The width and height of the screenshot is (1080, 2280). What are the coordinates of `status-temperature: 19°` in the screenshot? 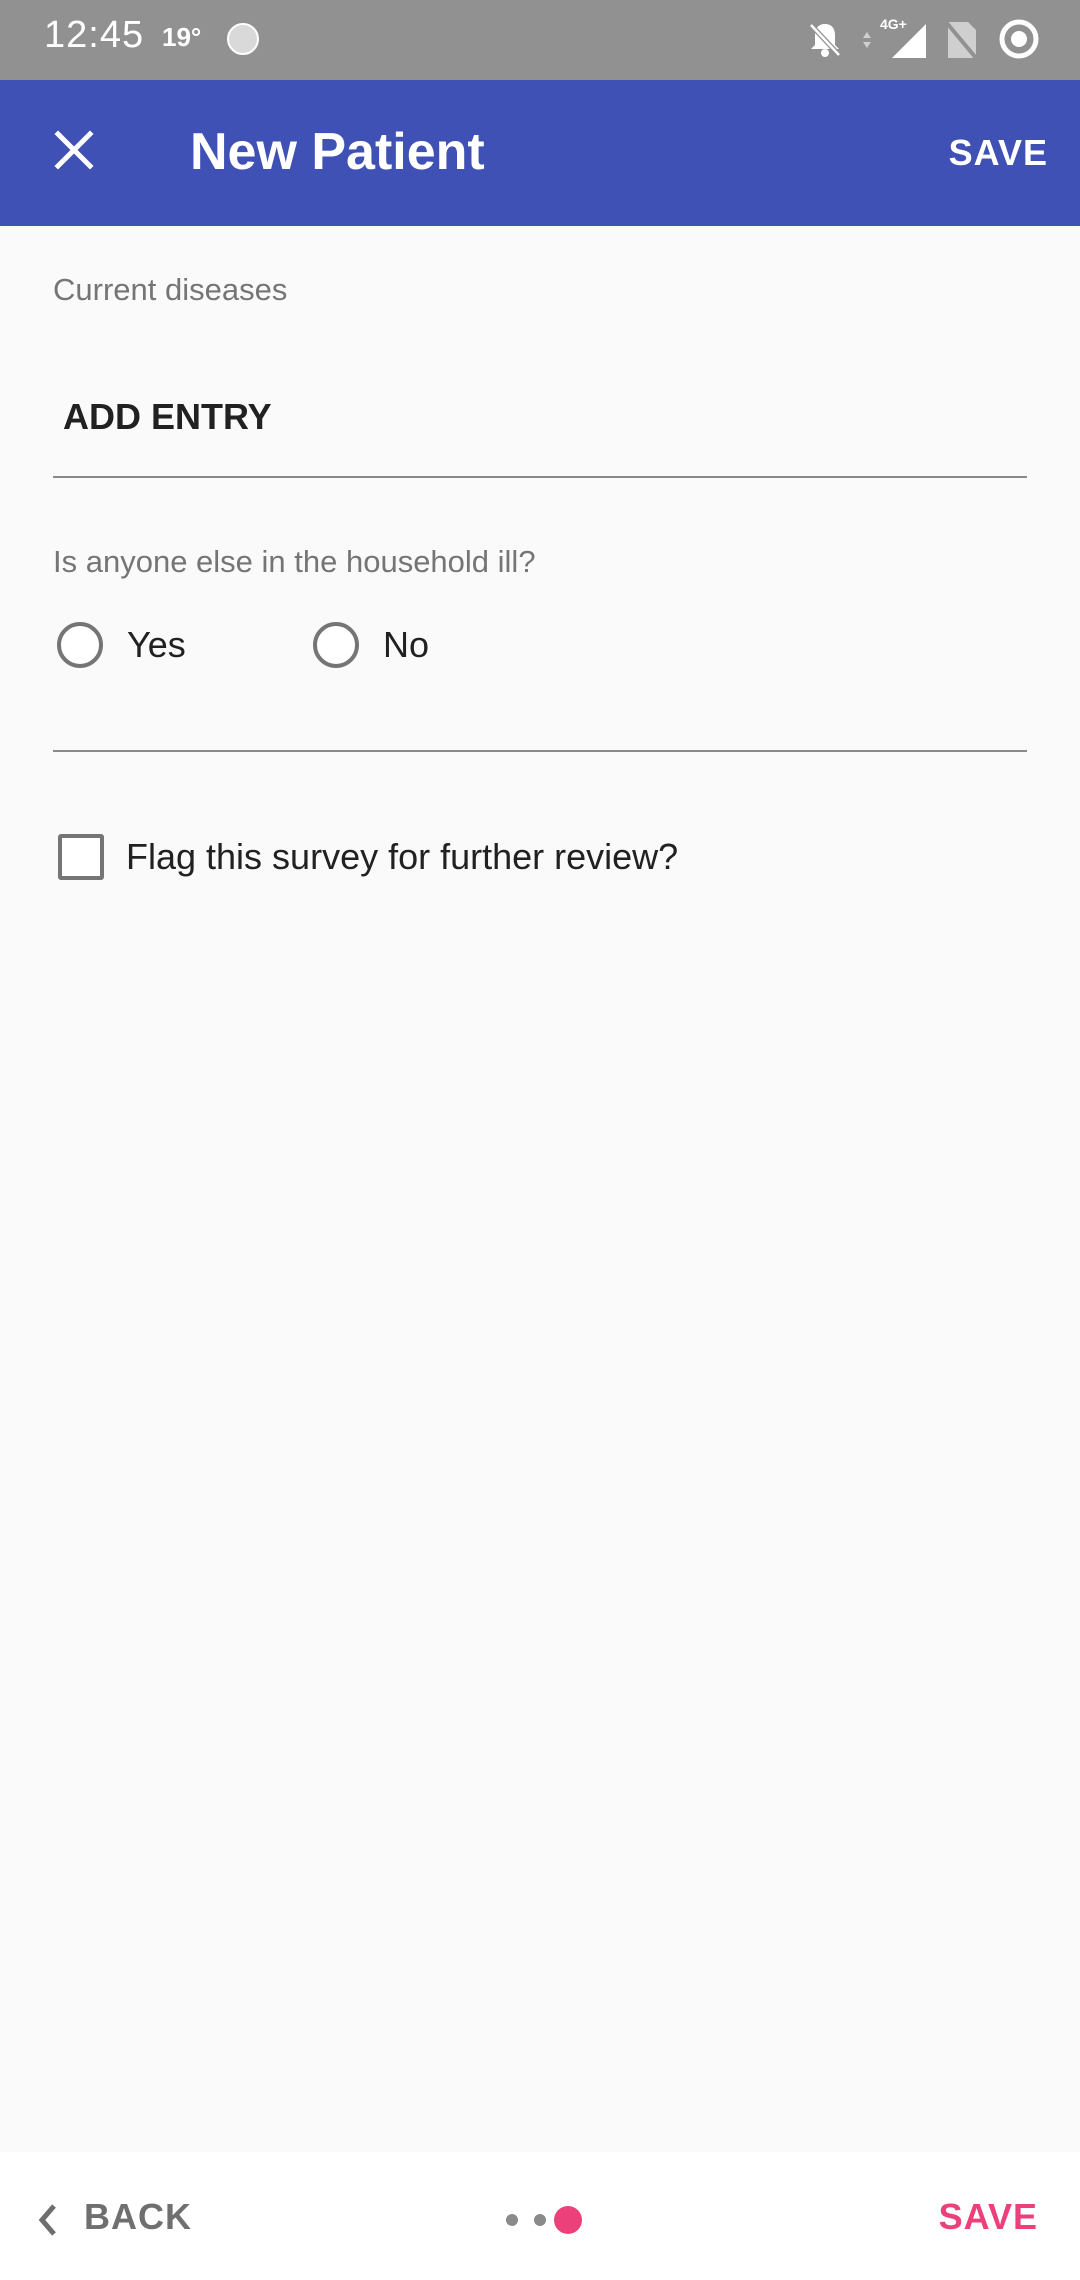 It's located at (182, 37).